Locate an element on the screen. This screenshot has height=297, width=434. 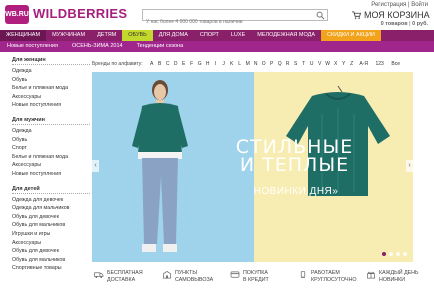
sidebar-group-title: Для детей is located at coordinates (51, 190).